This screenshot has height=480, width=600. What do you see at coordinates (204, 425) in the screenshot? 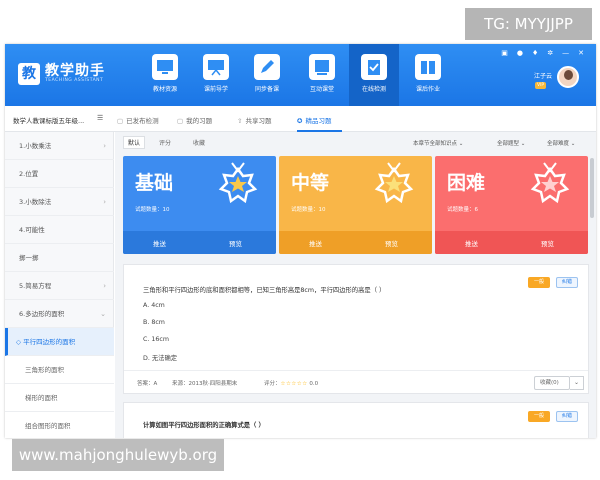
I see `question-text: 计算如图平行四边形面积的正确算式是（ ）` at bounding box center [204, 425].